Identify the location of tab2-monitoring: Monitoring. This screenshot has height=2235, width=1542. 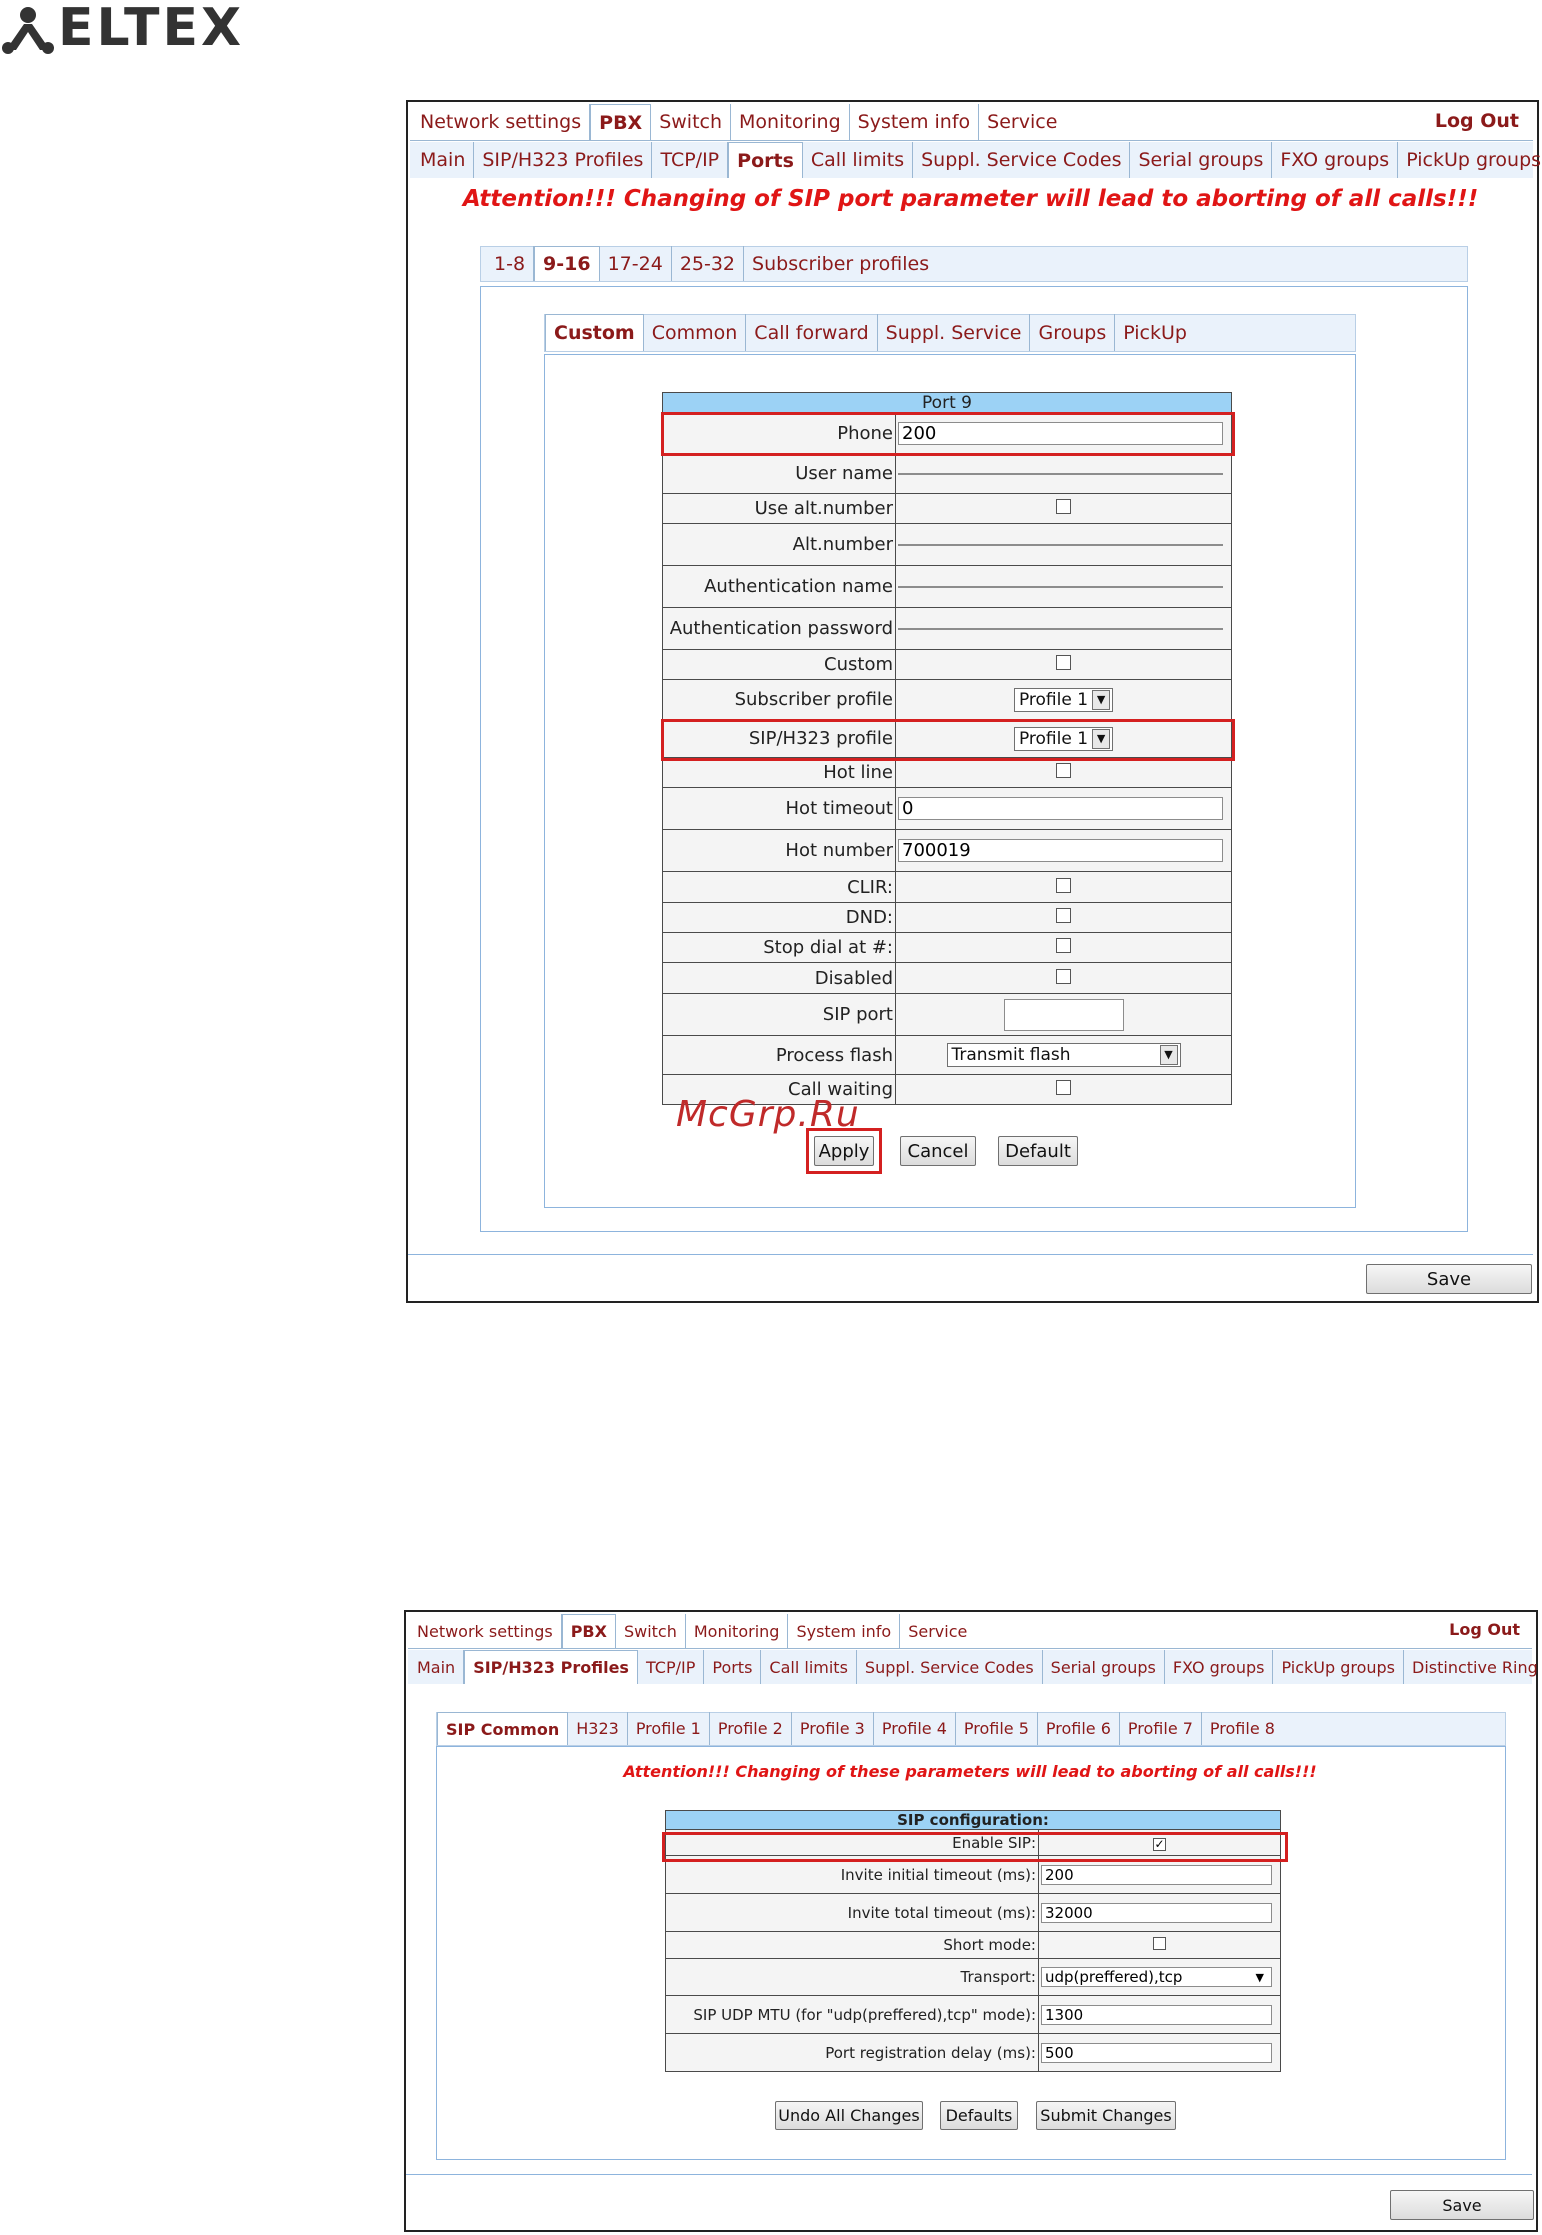
(737, 1631).